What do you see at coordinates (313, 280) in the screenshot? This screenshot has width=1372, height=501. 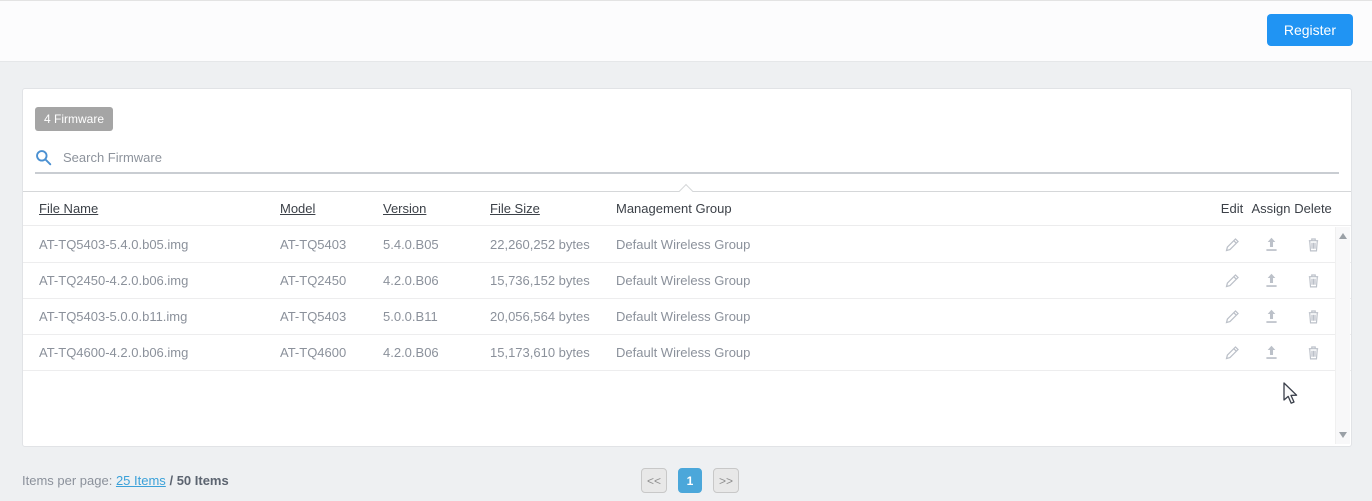 I see `cell-model: AT-TQ2450` at bounding box center [313, 280].